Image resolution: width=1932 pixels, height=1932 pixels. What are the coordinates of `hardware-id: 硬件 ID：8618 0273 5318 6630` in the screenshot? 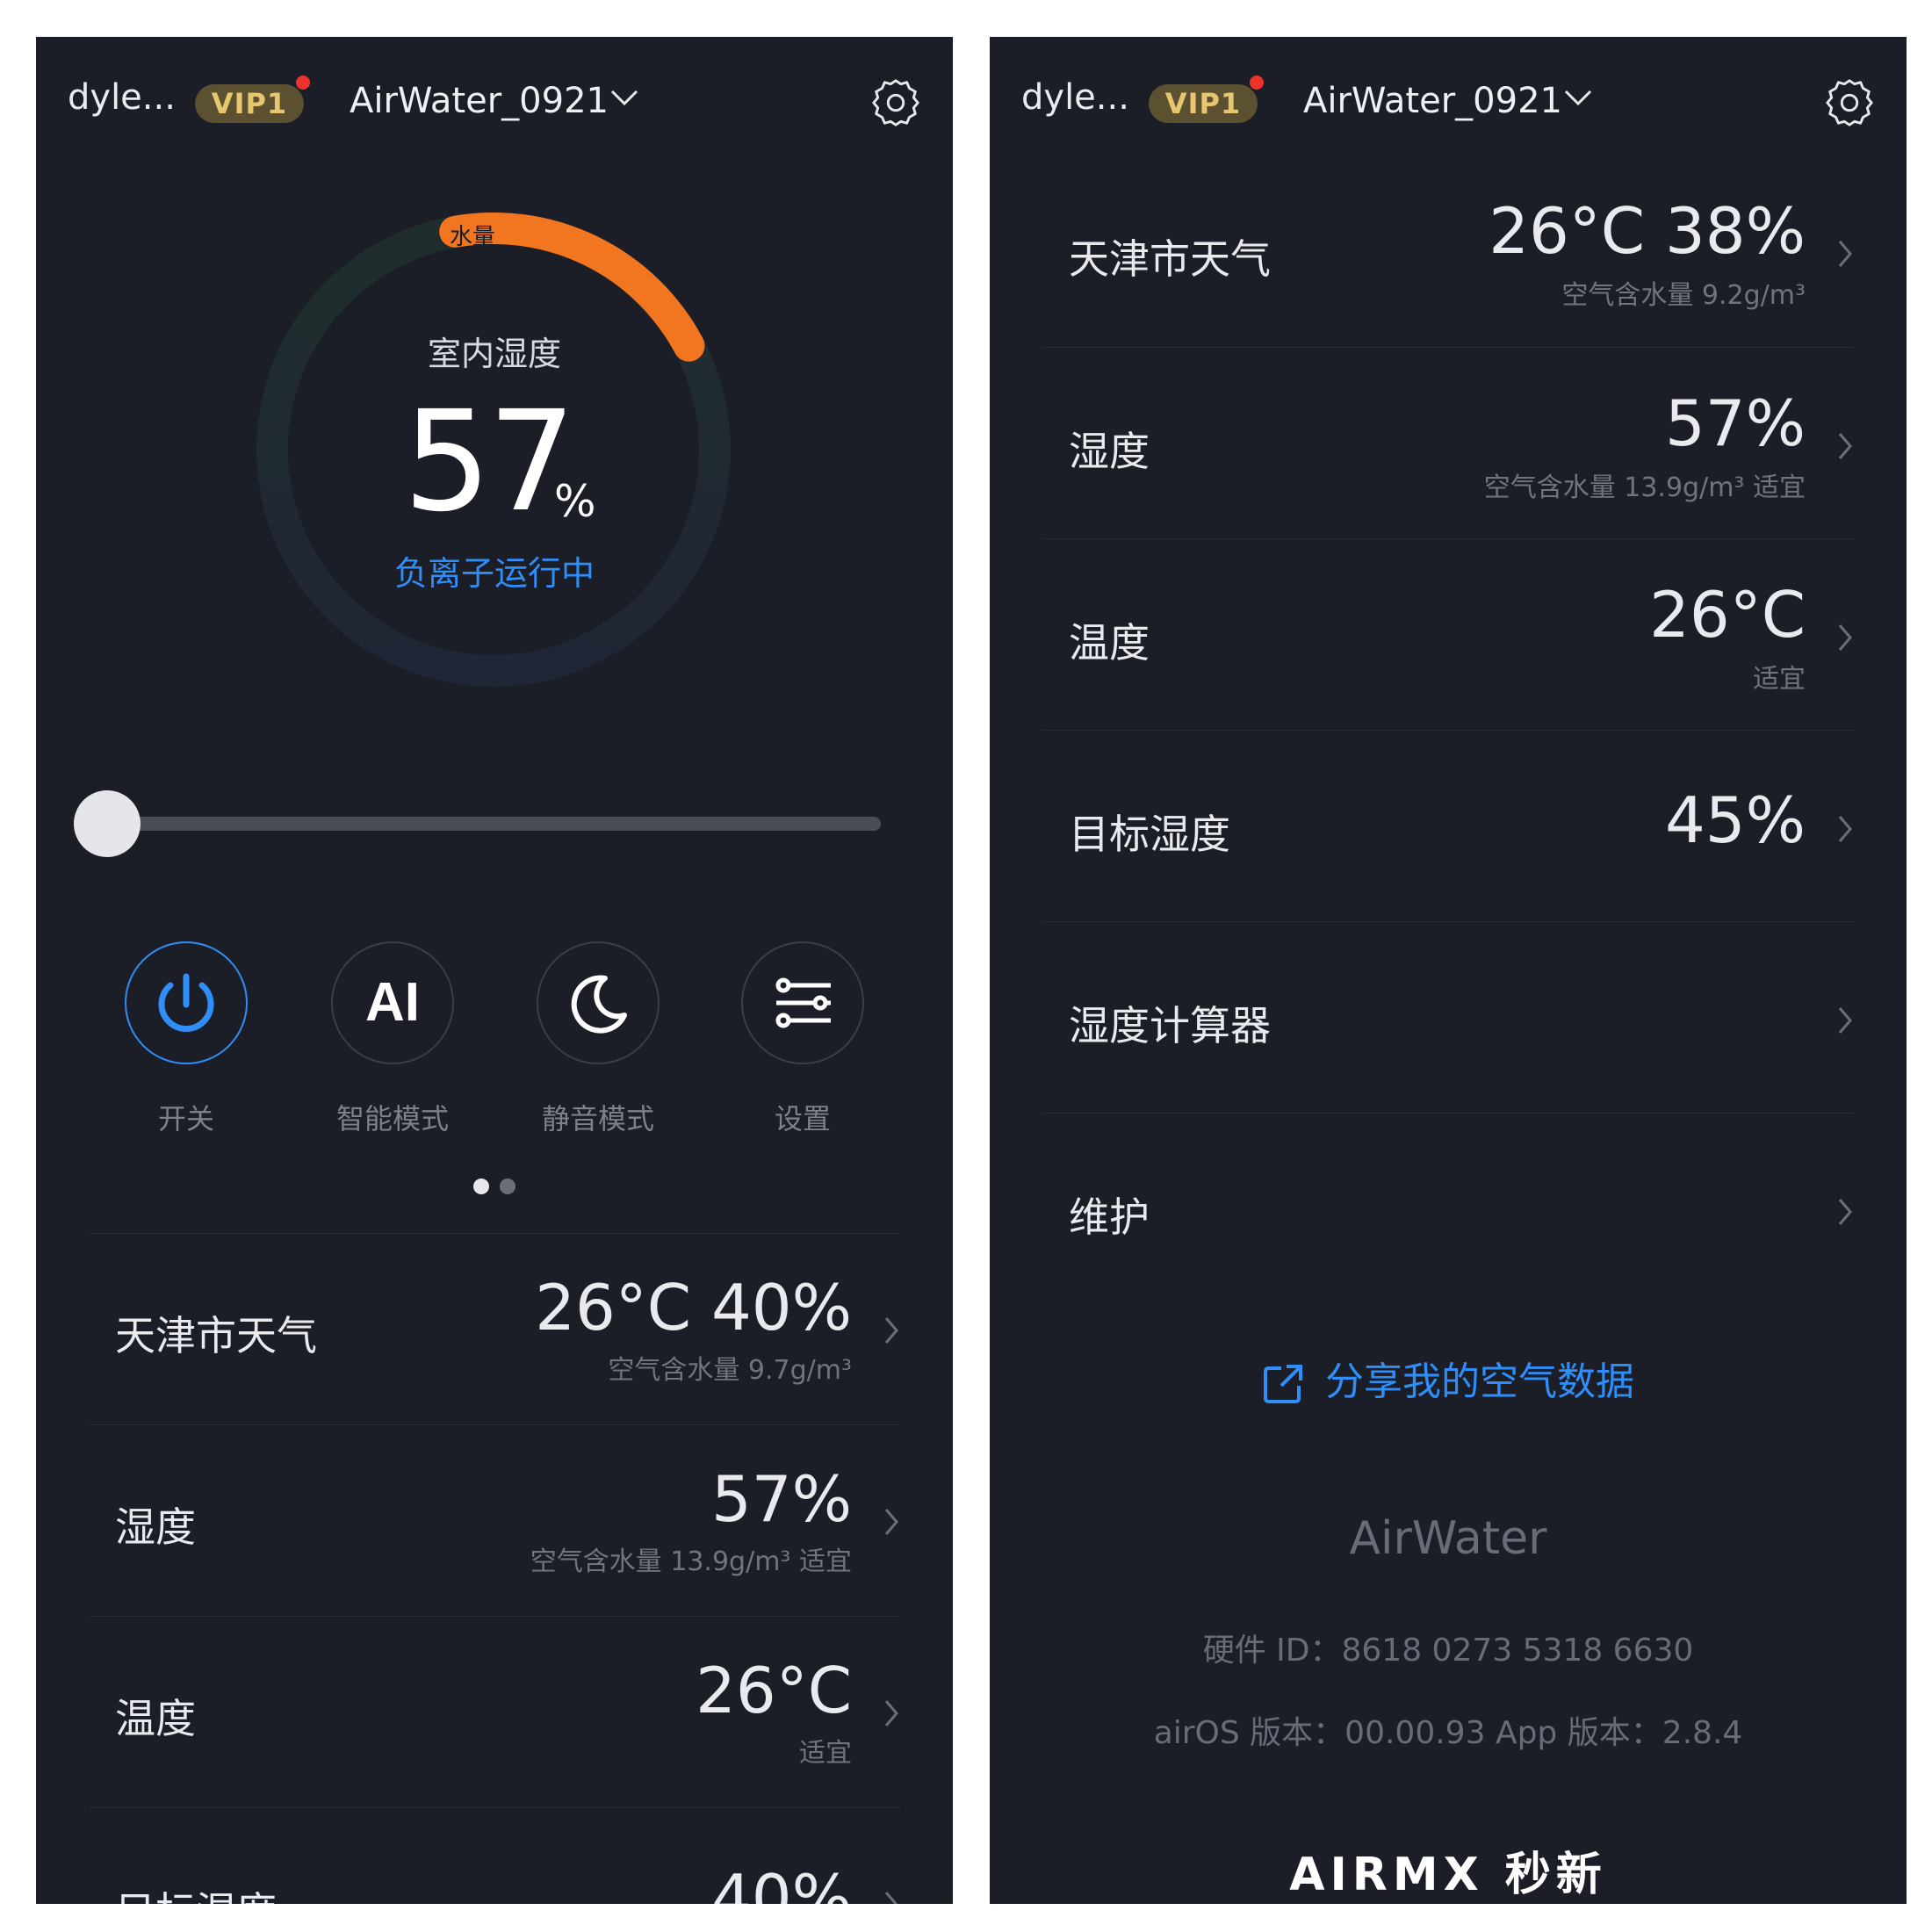 It's located at (1448, 1651).